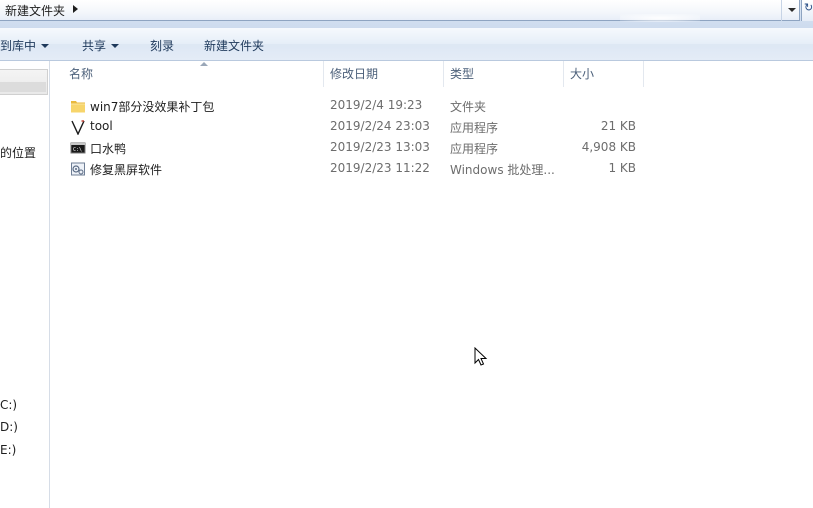  I want to click on burn-button: 刻录, so click(162, 45).